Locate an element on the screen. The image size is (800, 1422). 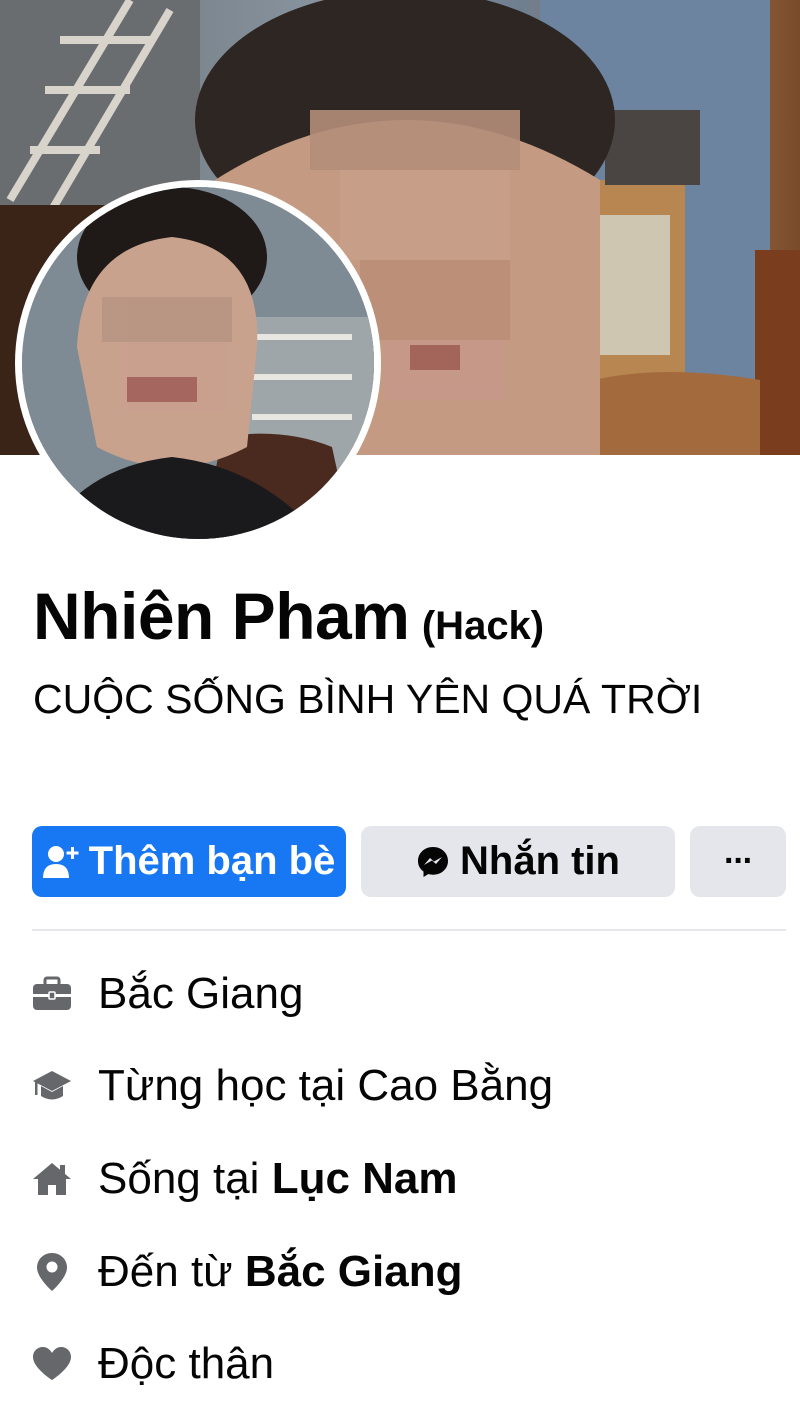
profile-name-row: Nhiên Pham (Hack) is located at coordinates (288, 616).